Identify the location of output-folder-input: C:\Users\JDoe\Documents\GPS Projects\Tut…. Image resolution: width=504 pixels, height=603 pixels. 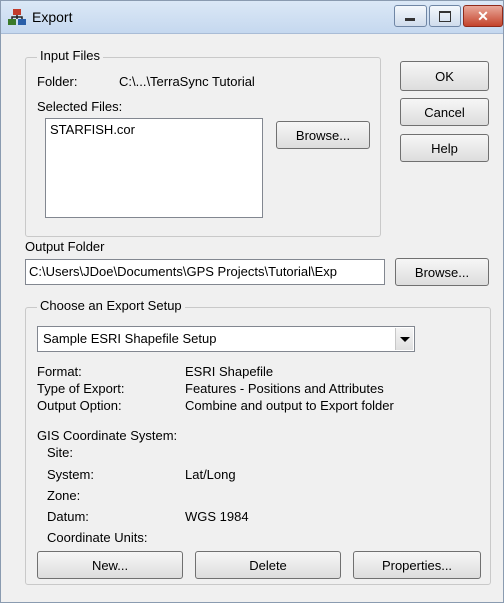
(205, 272).